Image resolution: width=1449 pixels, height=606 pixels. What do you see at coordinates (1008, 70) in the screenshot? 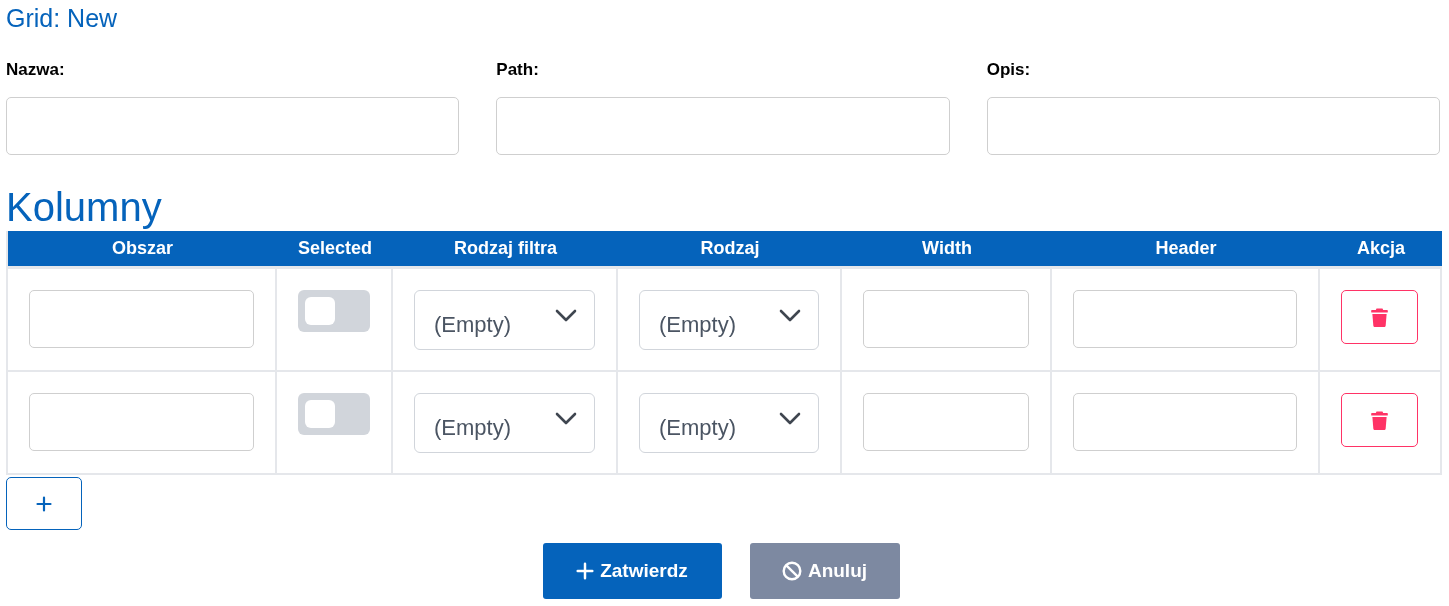
I see `field-label: Opis:` at bounding box center [1008, 70].